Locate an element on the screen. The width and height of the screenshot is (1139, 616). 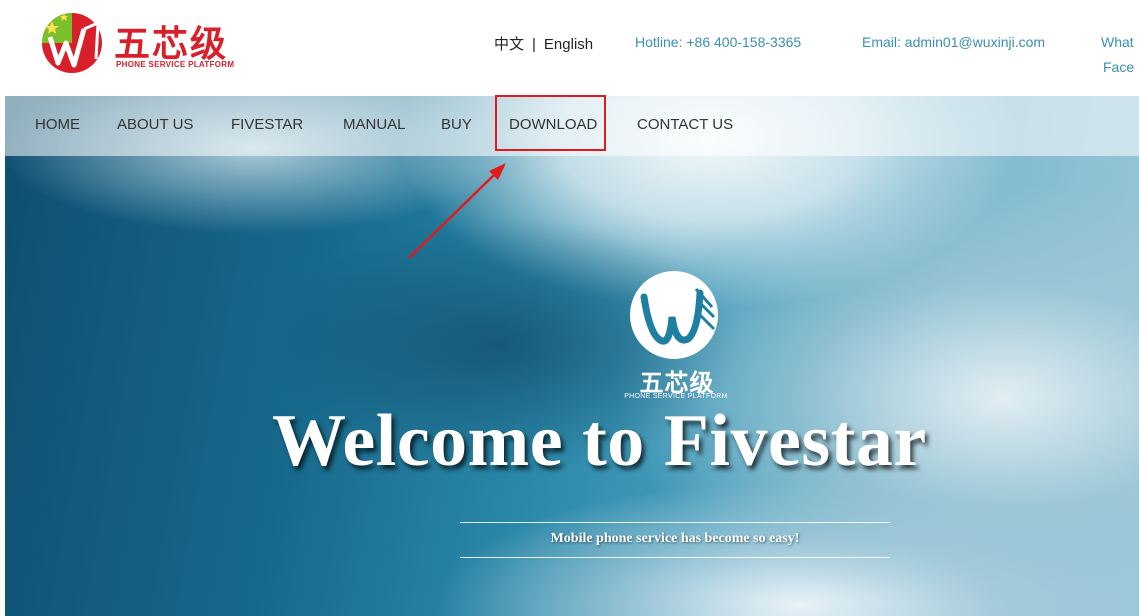
hero-tagline: Mobile phone service has become so easy! is located at coordinates (675, 538).